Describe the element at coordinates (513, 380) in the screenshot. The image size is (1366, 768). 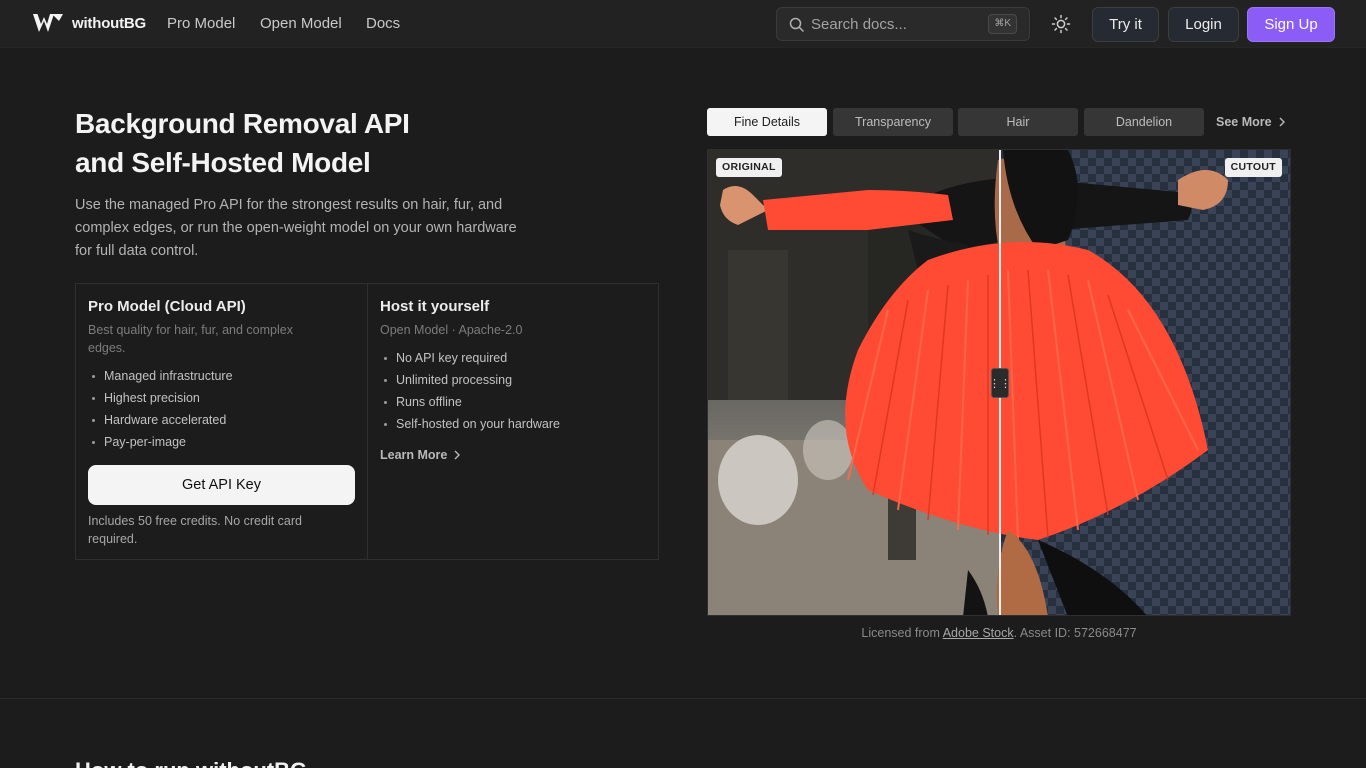
I see `list-item: Unlimited processing` at that location.